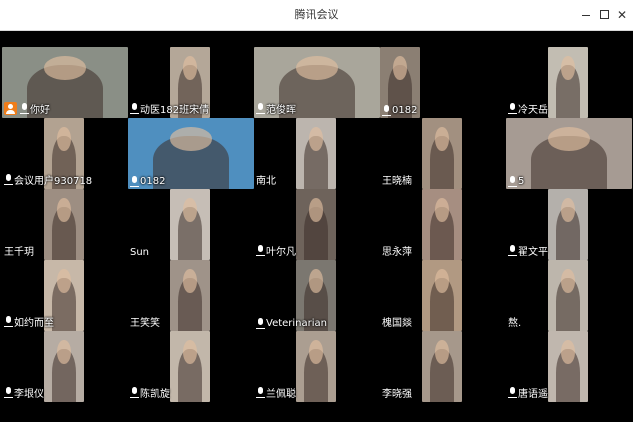 Image resolution: width=633 pixels, height=422 pixels. I want to click on participant-tile: 南北, so click(317, 153).